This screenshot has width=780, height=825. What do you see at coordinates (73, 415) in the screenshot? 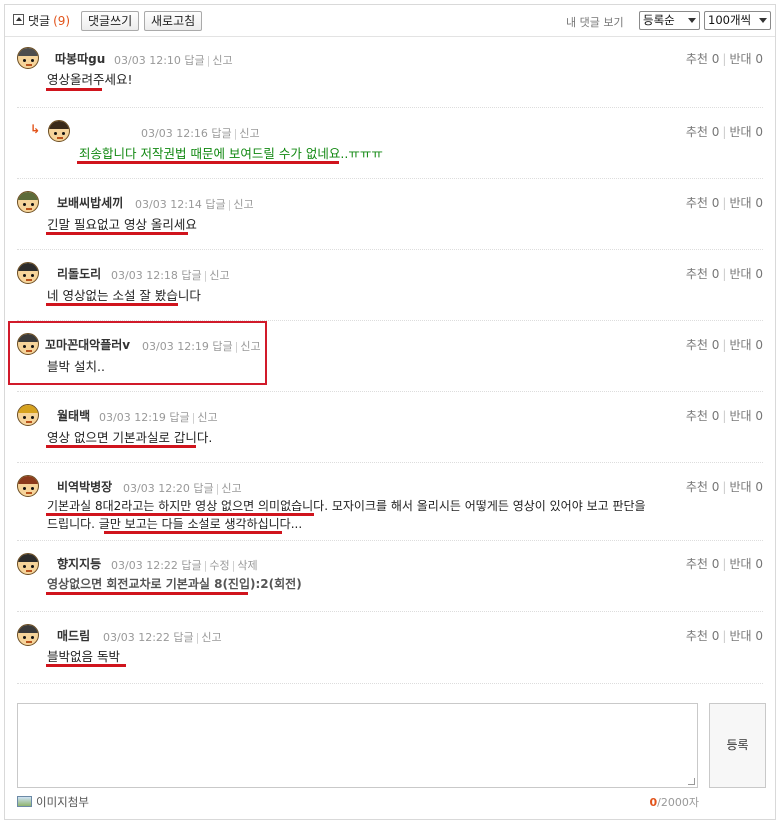
I see `comment-nick: 월태백` at bounding box center [73, 415].